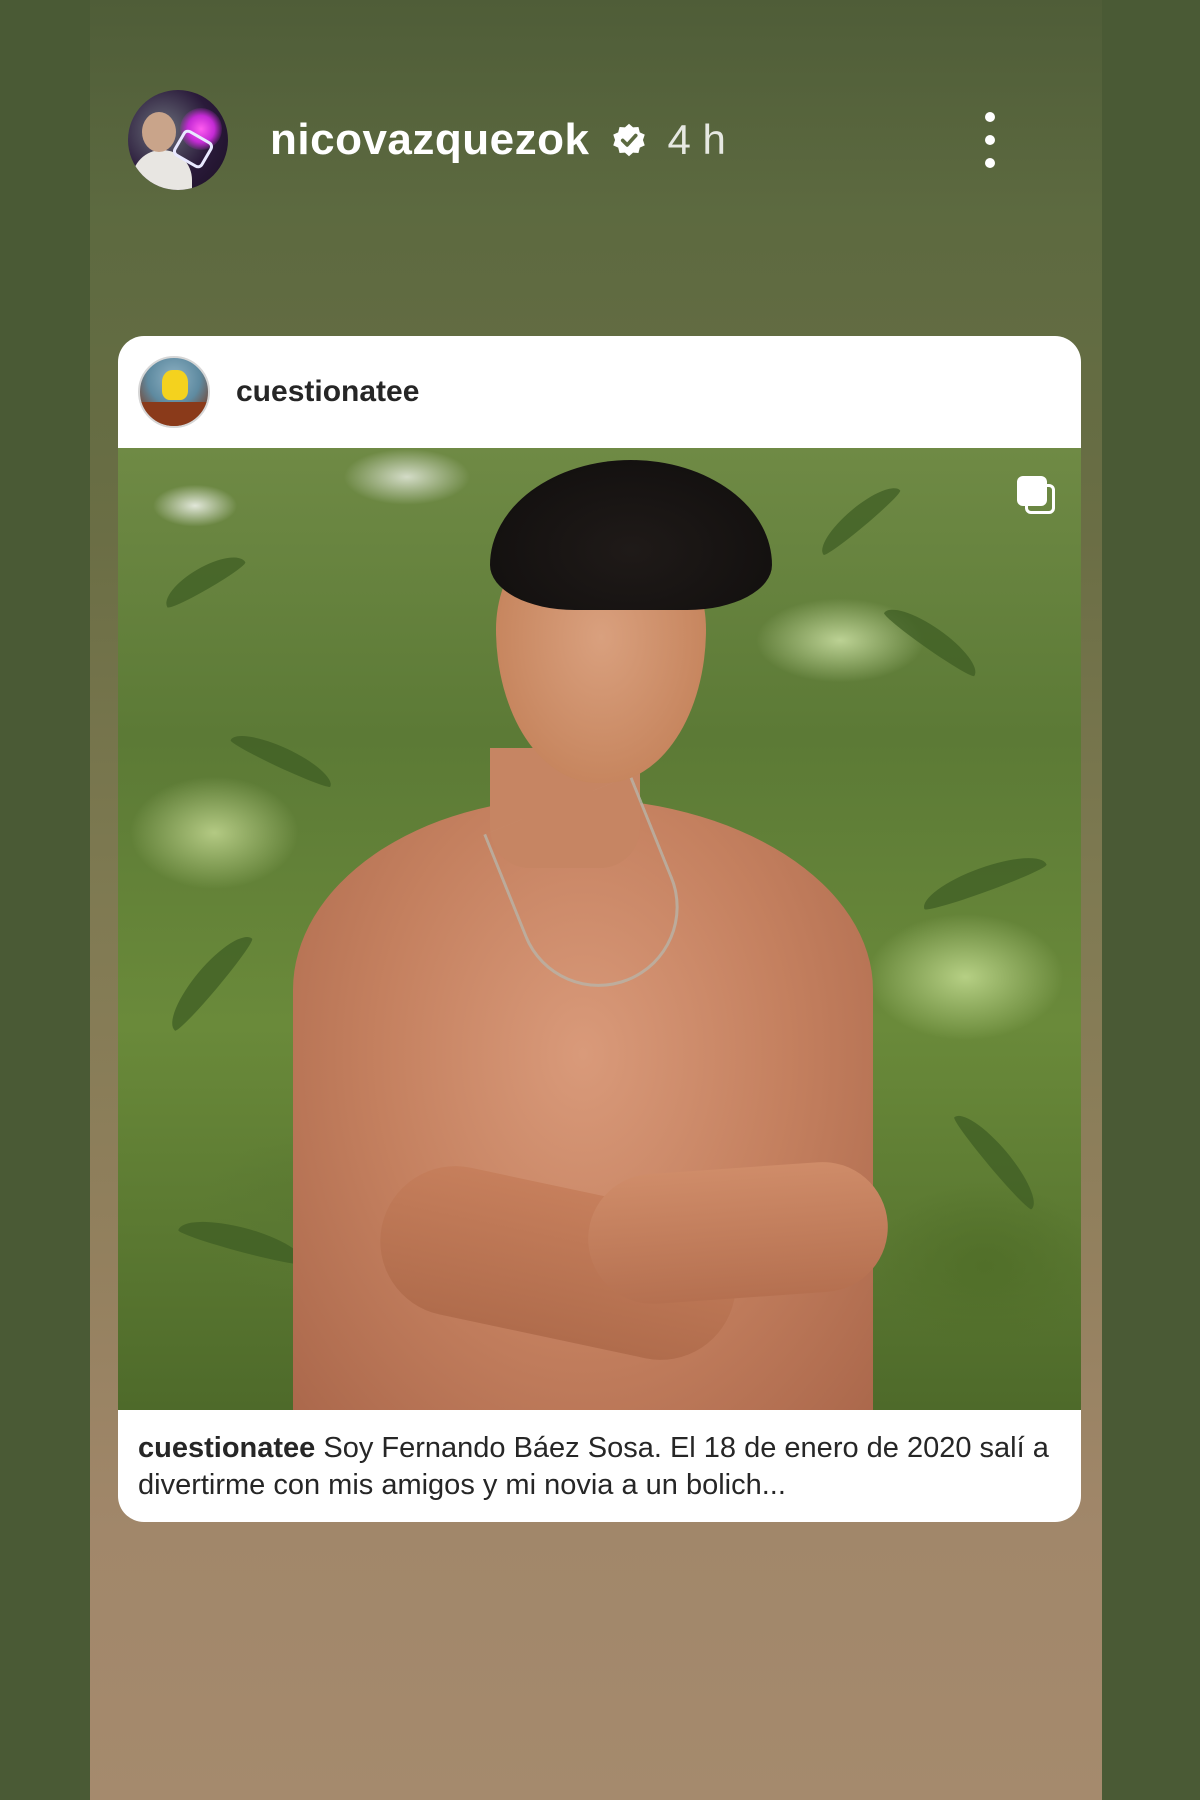 Image resolution: width=1200 pixels, height=1800 pixels. What do you see at coordinates (429, 140) in the screenshot?
I see `author-username: nicovazquezok` at bounding box center [429, 140].